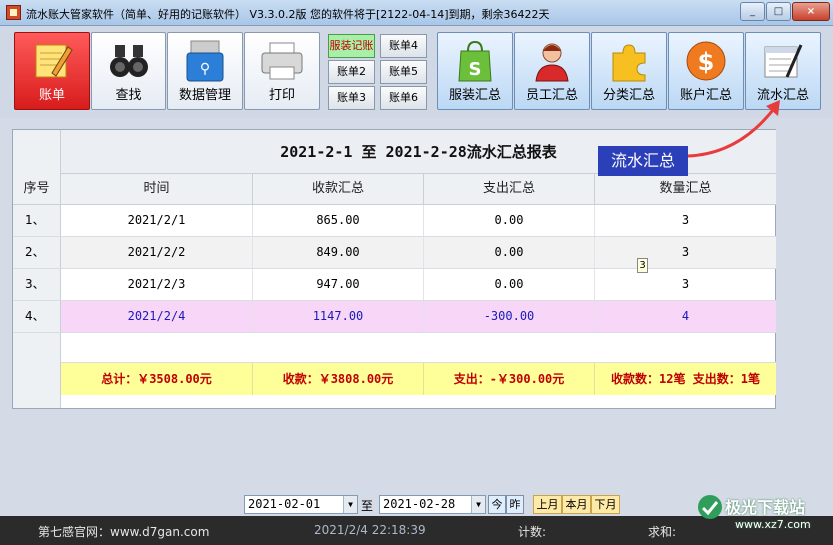 This screenshot has height=545, width=833. What do you see at coordinates (710, 507) in the screenshot?
I see `watermark-icon` at bounding box center [710, 507].